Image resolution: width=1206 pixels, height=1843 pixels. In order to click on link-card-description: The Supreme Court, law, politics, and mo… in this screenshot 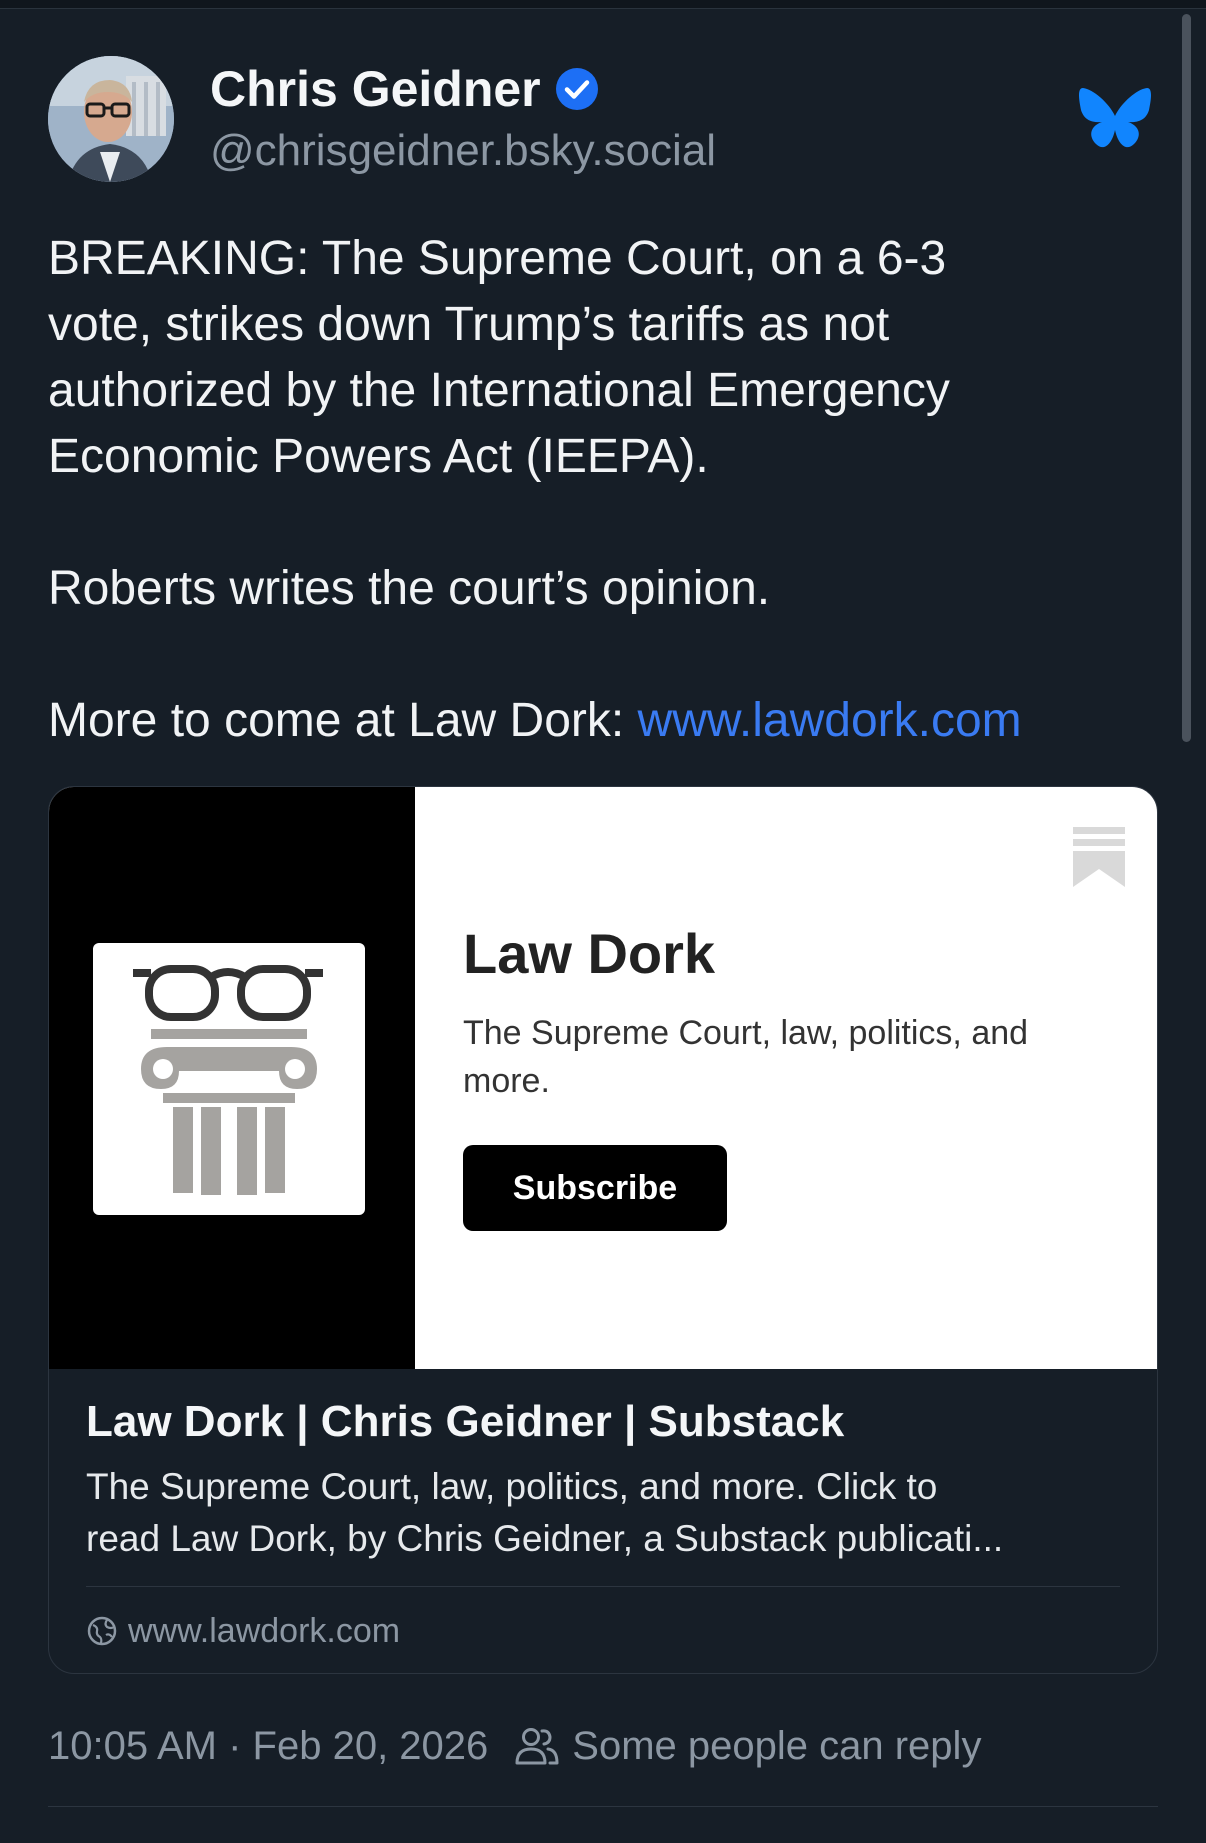, I will do `click(606, 1513)`.